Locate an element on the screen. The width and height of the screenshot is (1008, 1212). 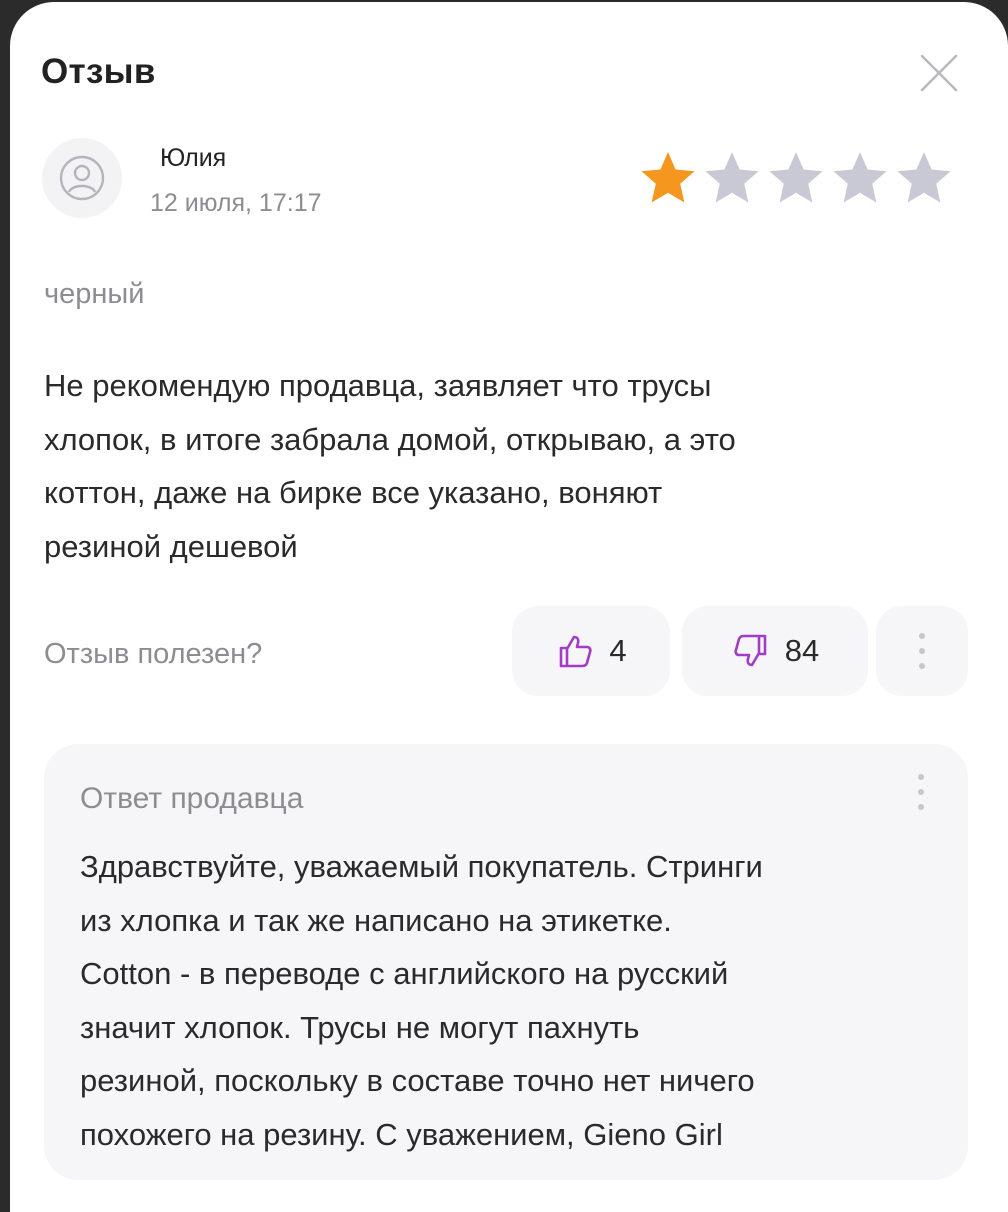
like-button: 4 is located at coordinates (591, 651).